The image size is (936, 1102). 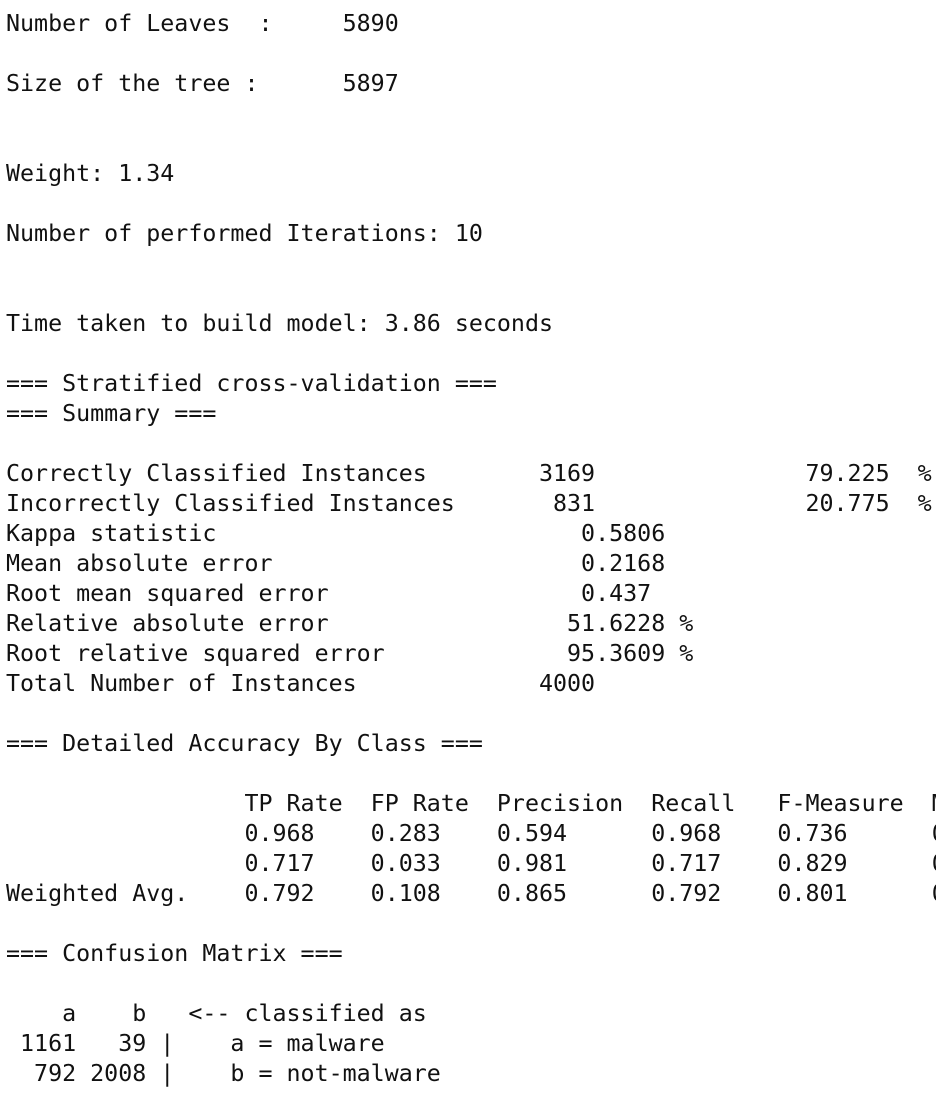 I want to click on tree-size-line: Size of the tree : 5897, so click(x=202, y=83).